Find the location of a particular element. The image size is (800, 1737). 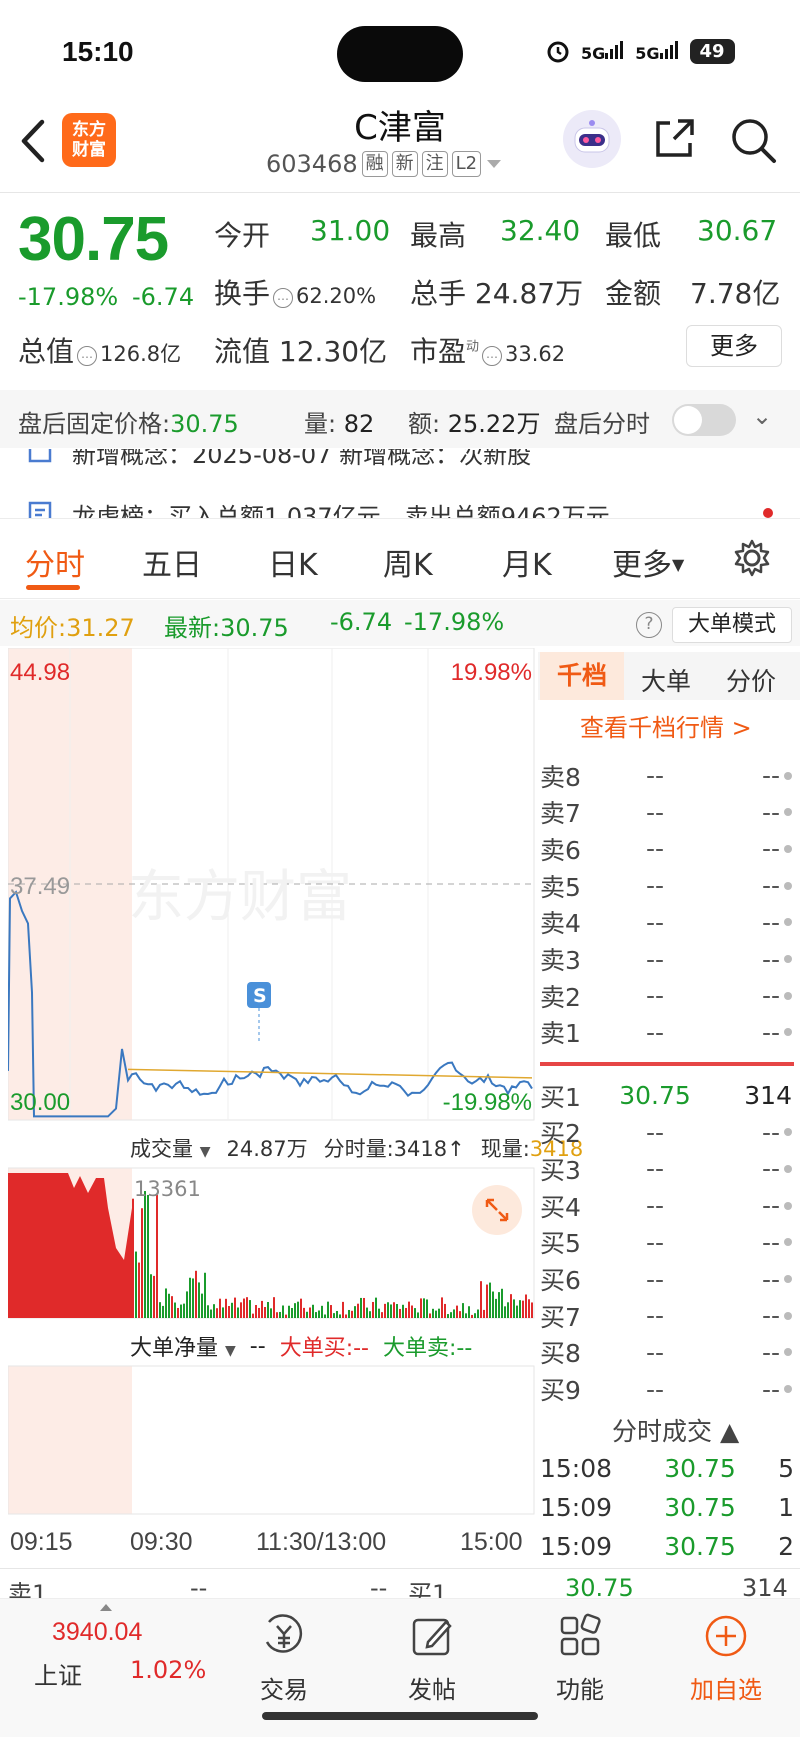

tab-big-order: 大单 is located at coordinates (666, 680).